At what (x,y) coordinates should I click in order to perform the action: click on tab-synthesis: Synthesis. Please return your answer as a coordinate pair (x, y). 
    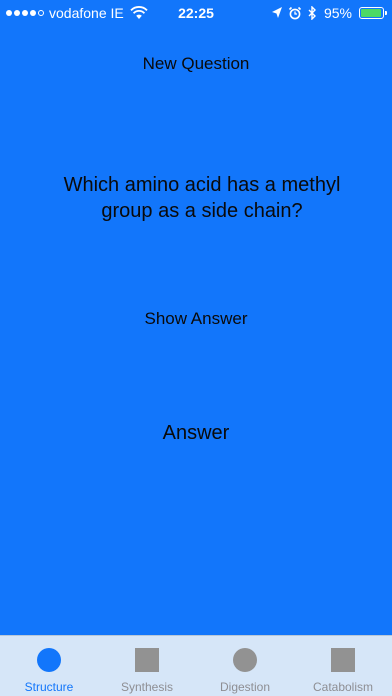
    Looking at the image, I should click on (147, 666).